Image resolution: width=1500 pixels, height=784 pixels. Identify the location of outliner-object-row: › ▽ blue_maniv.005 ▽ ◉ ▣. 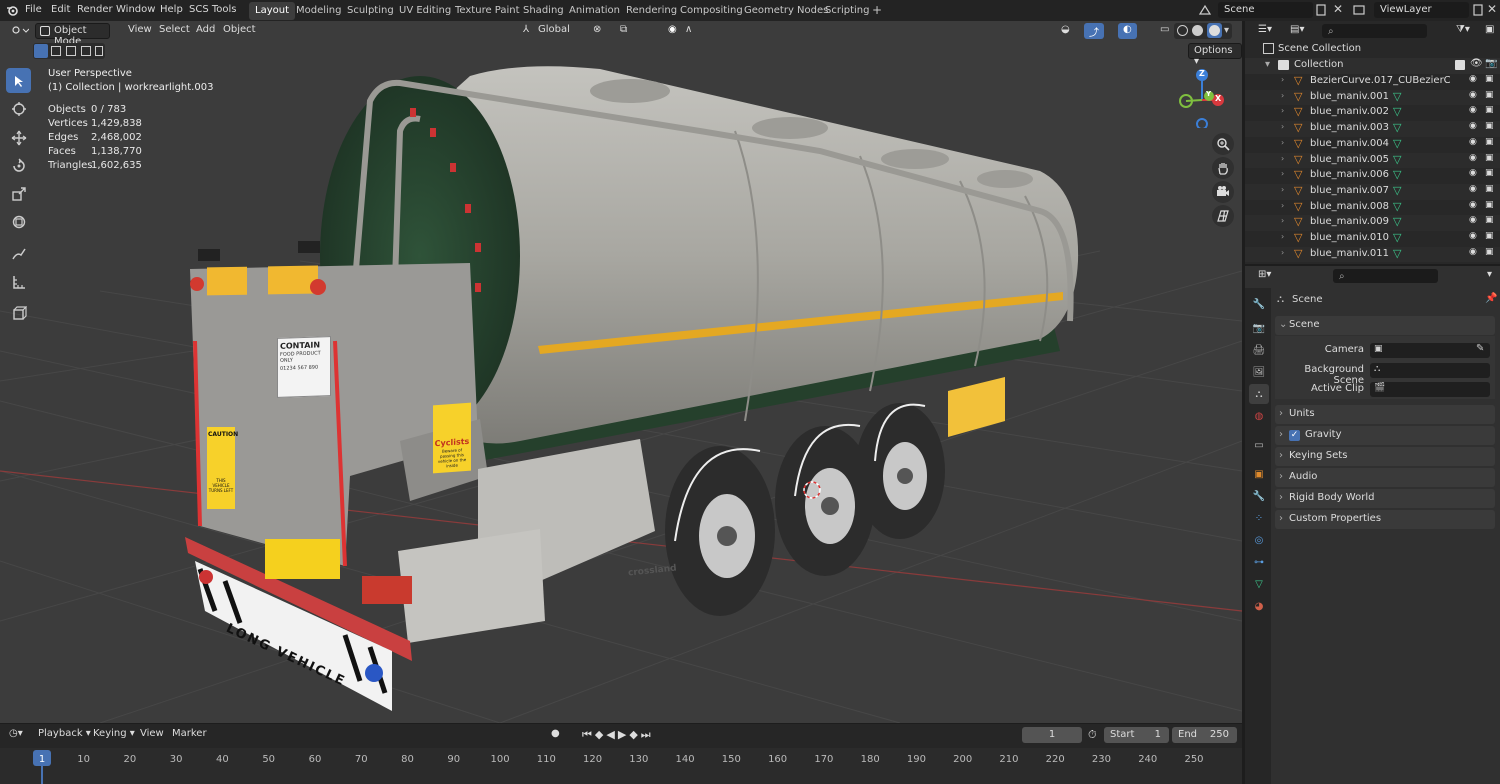
(1372, 160).